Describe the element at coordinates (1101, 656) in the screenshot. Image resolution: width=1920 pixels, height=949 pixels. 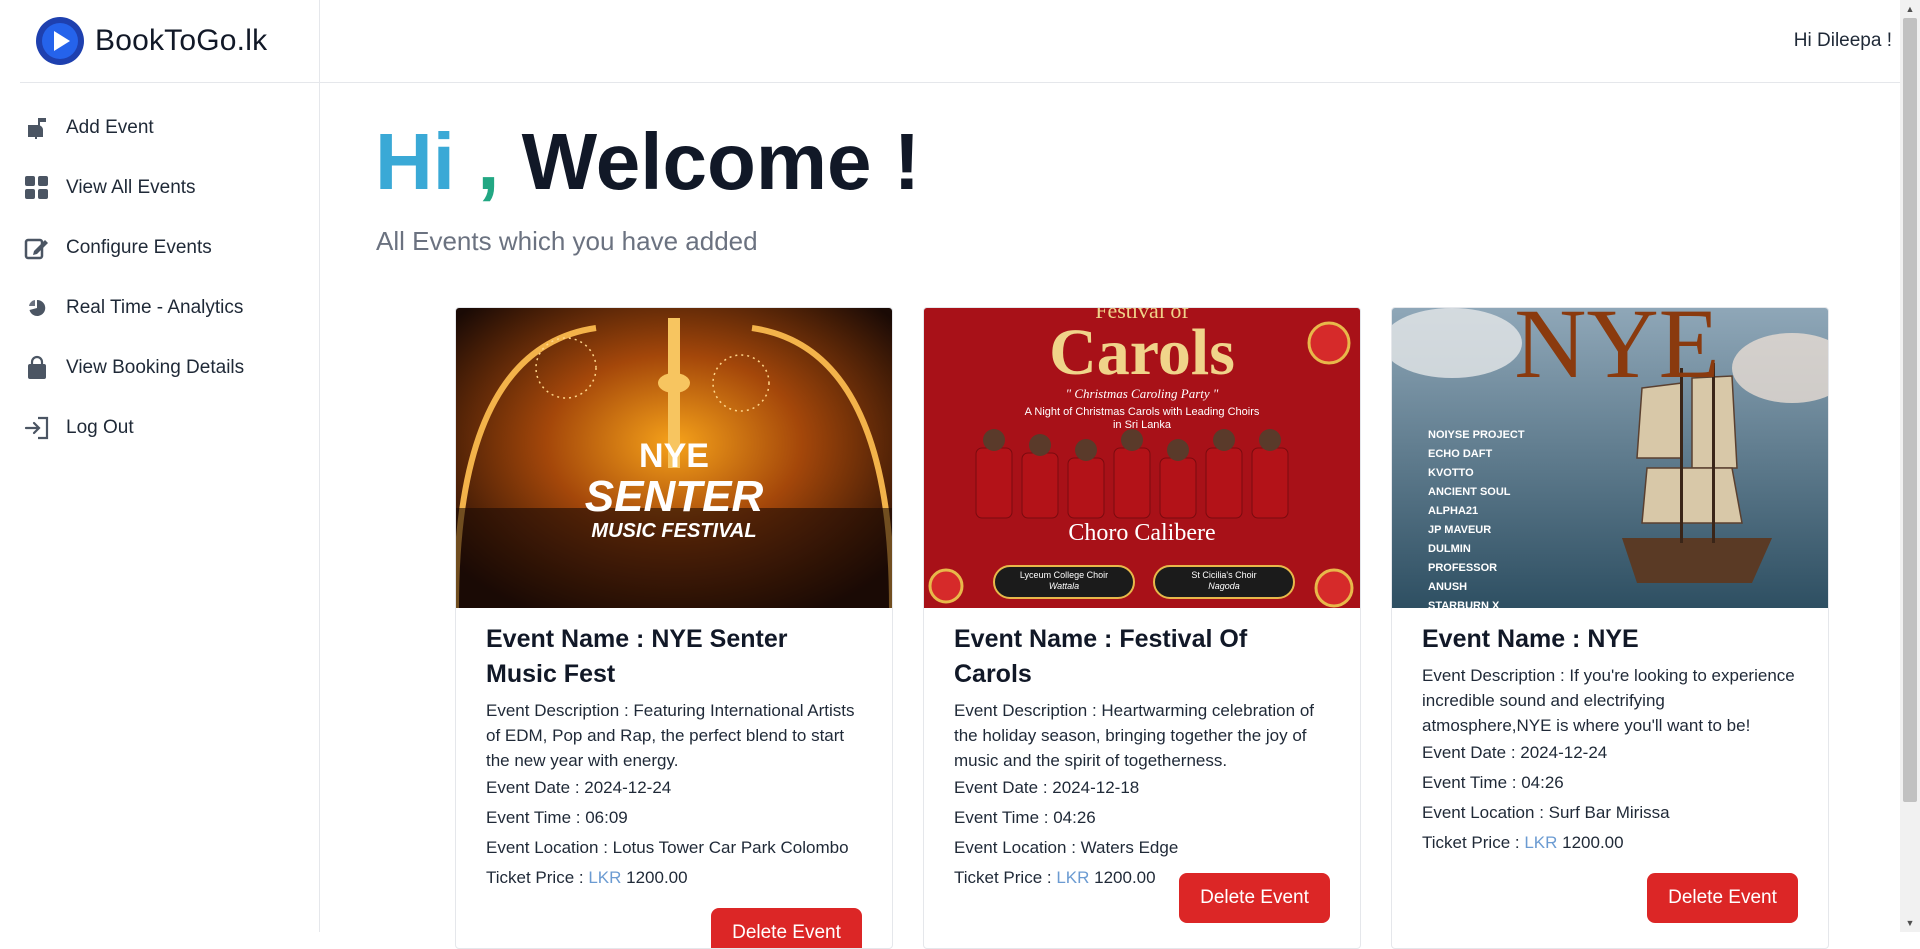
I see `event-name: Event Name : Festival Of Carols` at that location.